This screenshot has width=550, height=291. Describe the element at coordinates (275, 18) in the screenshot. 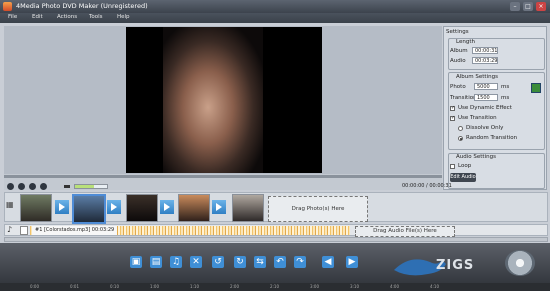

I see `menu-bar: File Edit Actions Tools Help` at that location.